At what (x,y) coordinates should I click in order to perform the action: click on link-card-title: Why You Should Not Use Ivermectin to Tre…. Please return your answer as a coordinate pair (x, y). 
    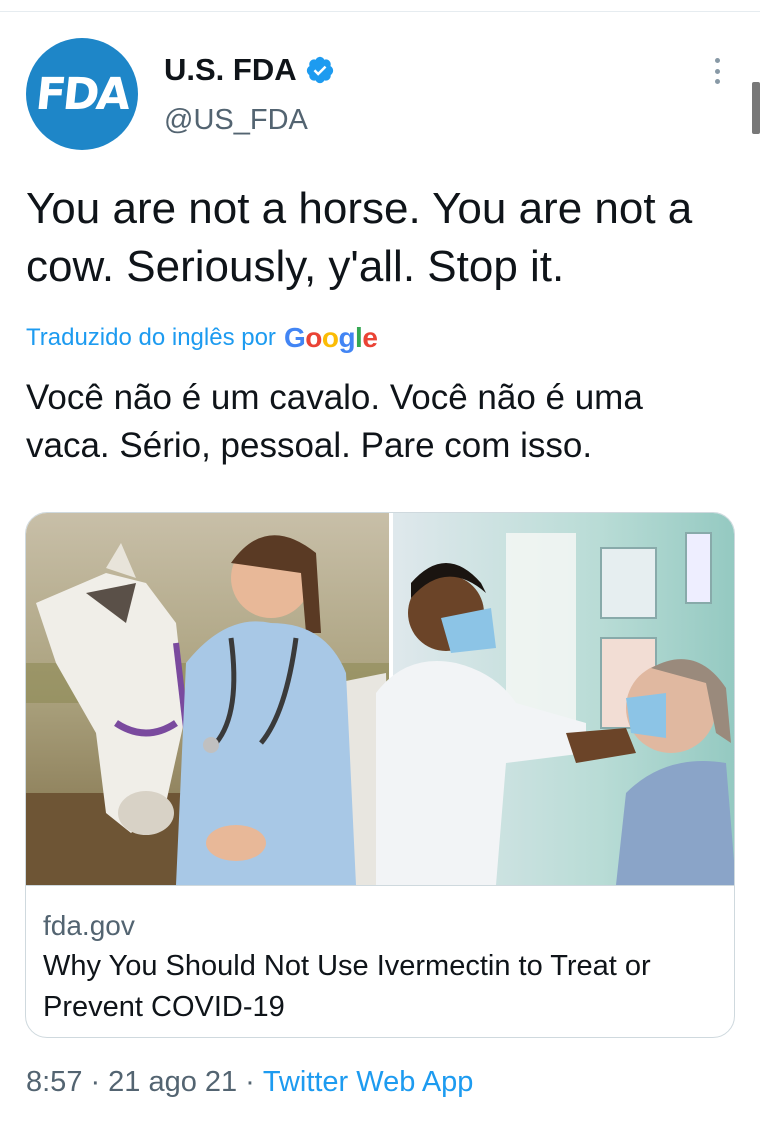
    Looking at the image, I should click on (383, 987).